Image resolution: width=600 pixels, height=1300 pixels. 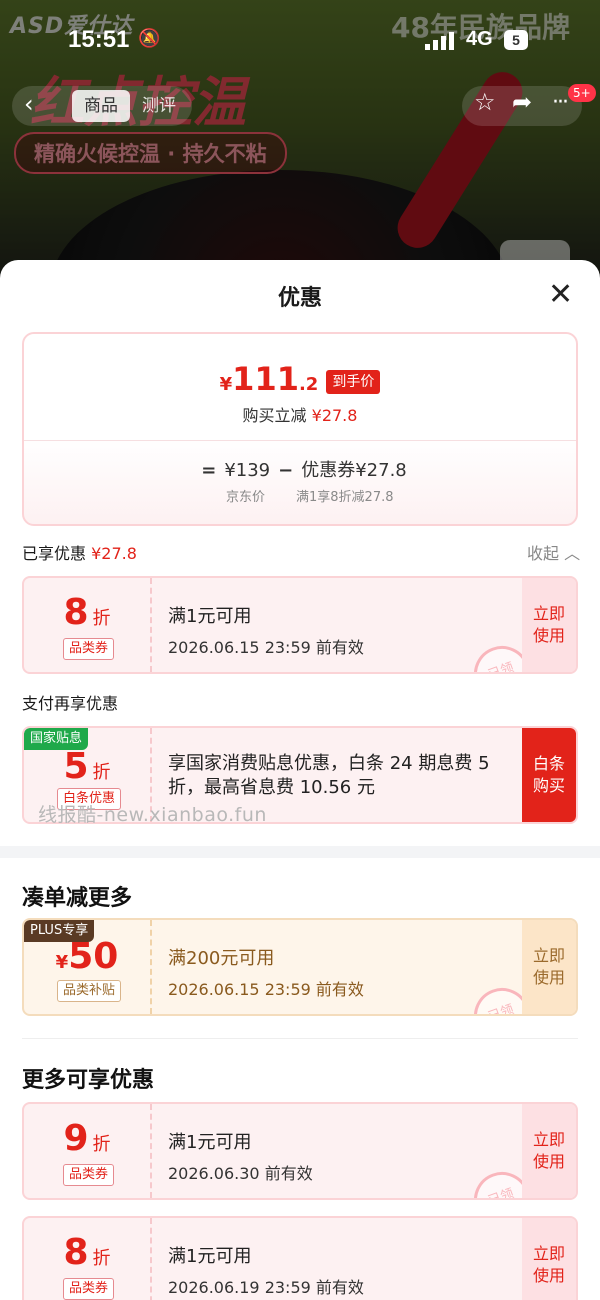 What do you see at coordinates (89, 991) in the screenshot?
I see `coupon-type-chip: 品类补贴` at bounding box center [89, 991].